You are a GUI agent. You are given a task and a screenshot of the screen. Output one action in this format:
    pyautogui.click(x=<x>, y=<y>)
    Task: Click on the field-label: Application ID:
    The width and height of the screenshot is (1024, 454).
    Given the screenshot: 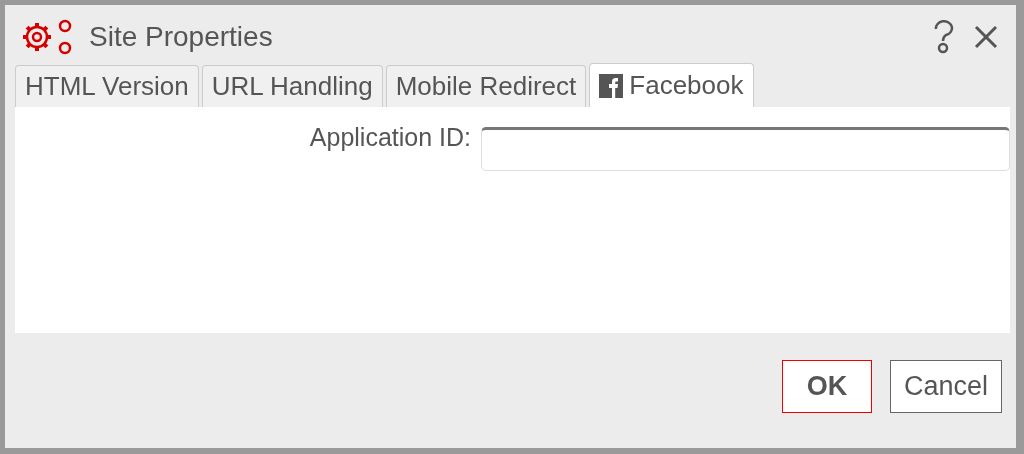 What is the action you would take?
    pyautogui.click(x=390, y=137)
    